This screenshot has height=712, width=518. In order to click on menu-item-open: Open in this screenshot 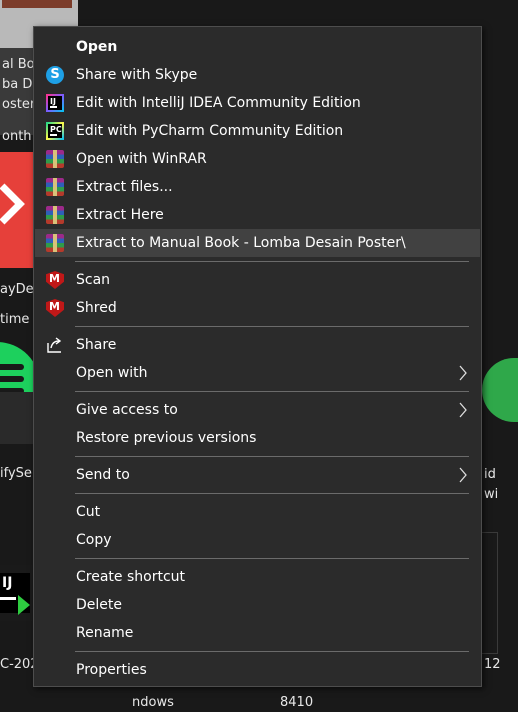, I will do `click(257, 47)`.